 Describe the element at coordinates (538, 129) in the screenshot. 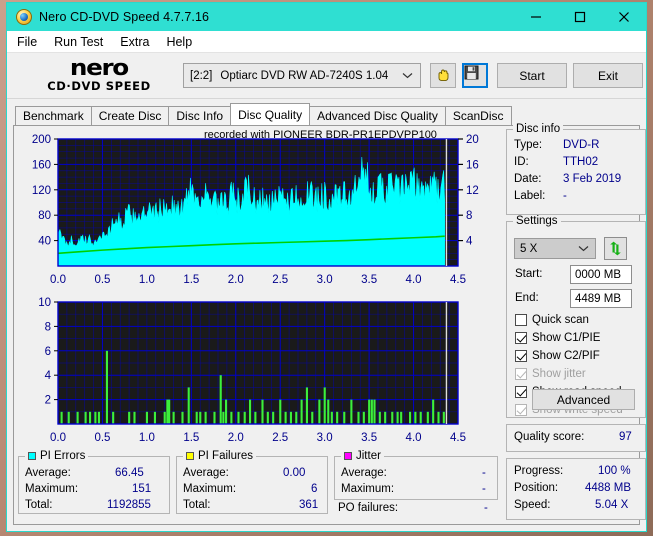

I see `disc-info-legend: Disc info` at that location.